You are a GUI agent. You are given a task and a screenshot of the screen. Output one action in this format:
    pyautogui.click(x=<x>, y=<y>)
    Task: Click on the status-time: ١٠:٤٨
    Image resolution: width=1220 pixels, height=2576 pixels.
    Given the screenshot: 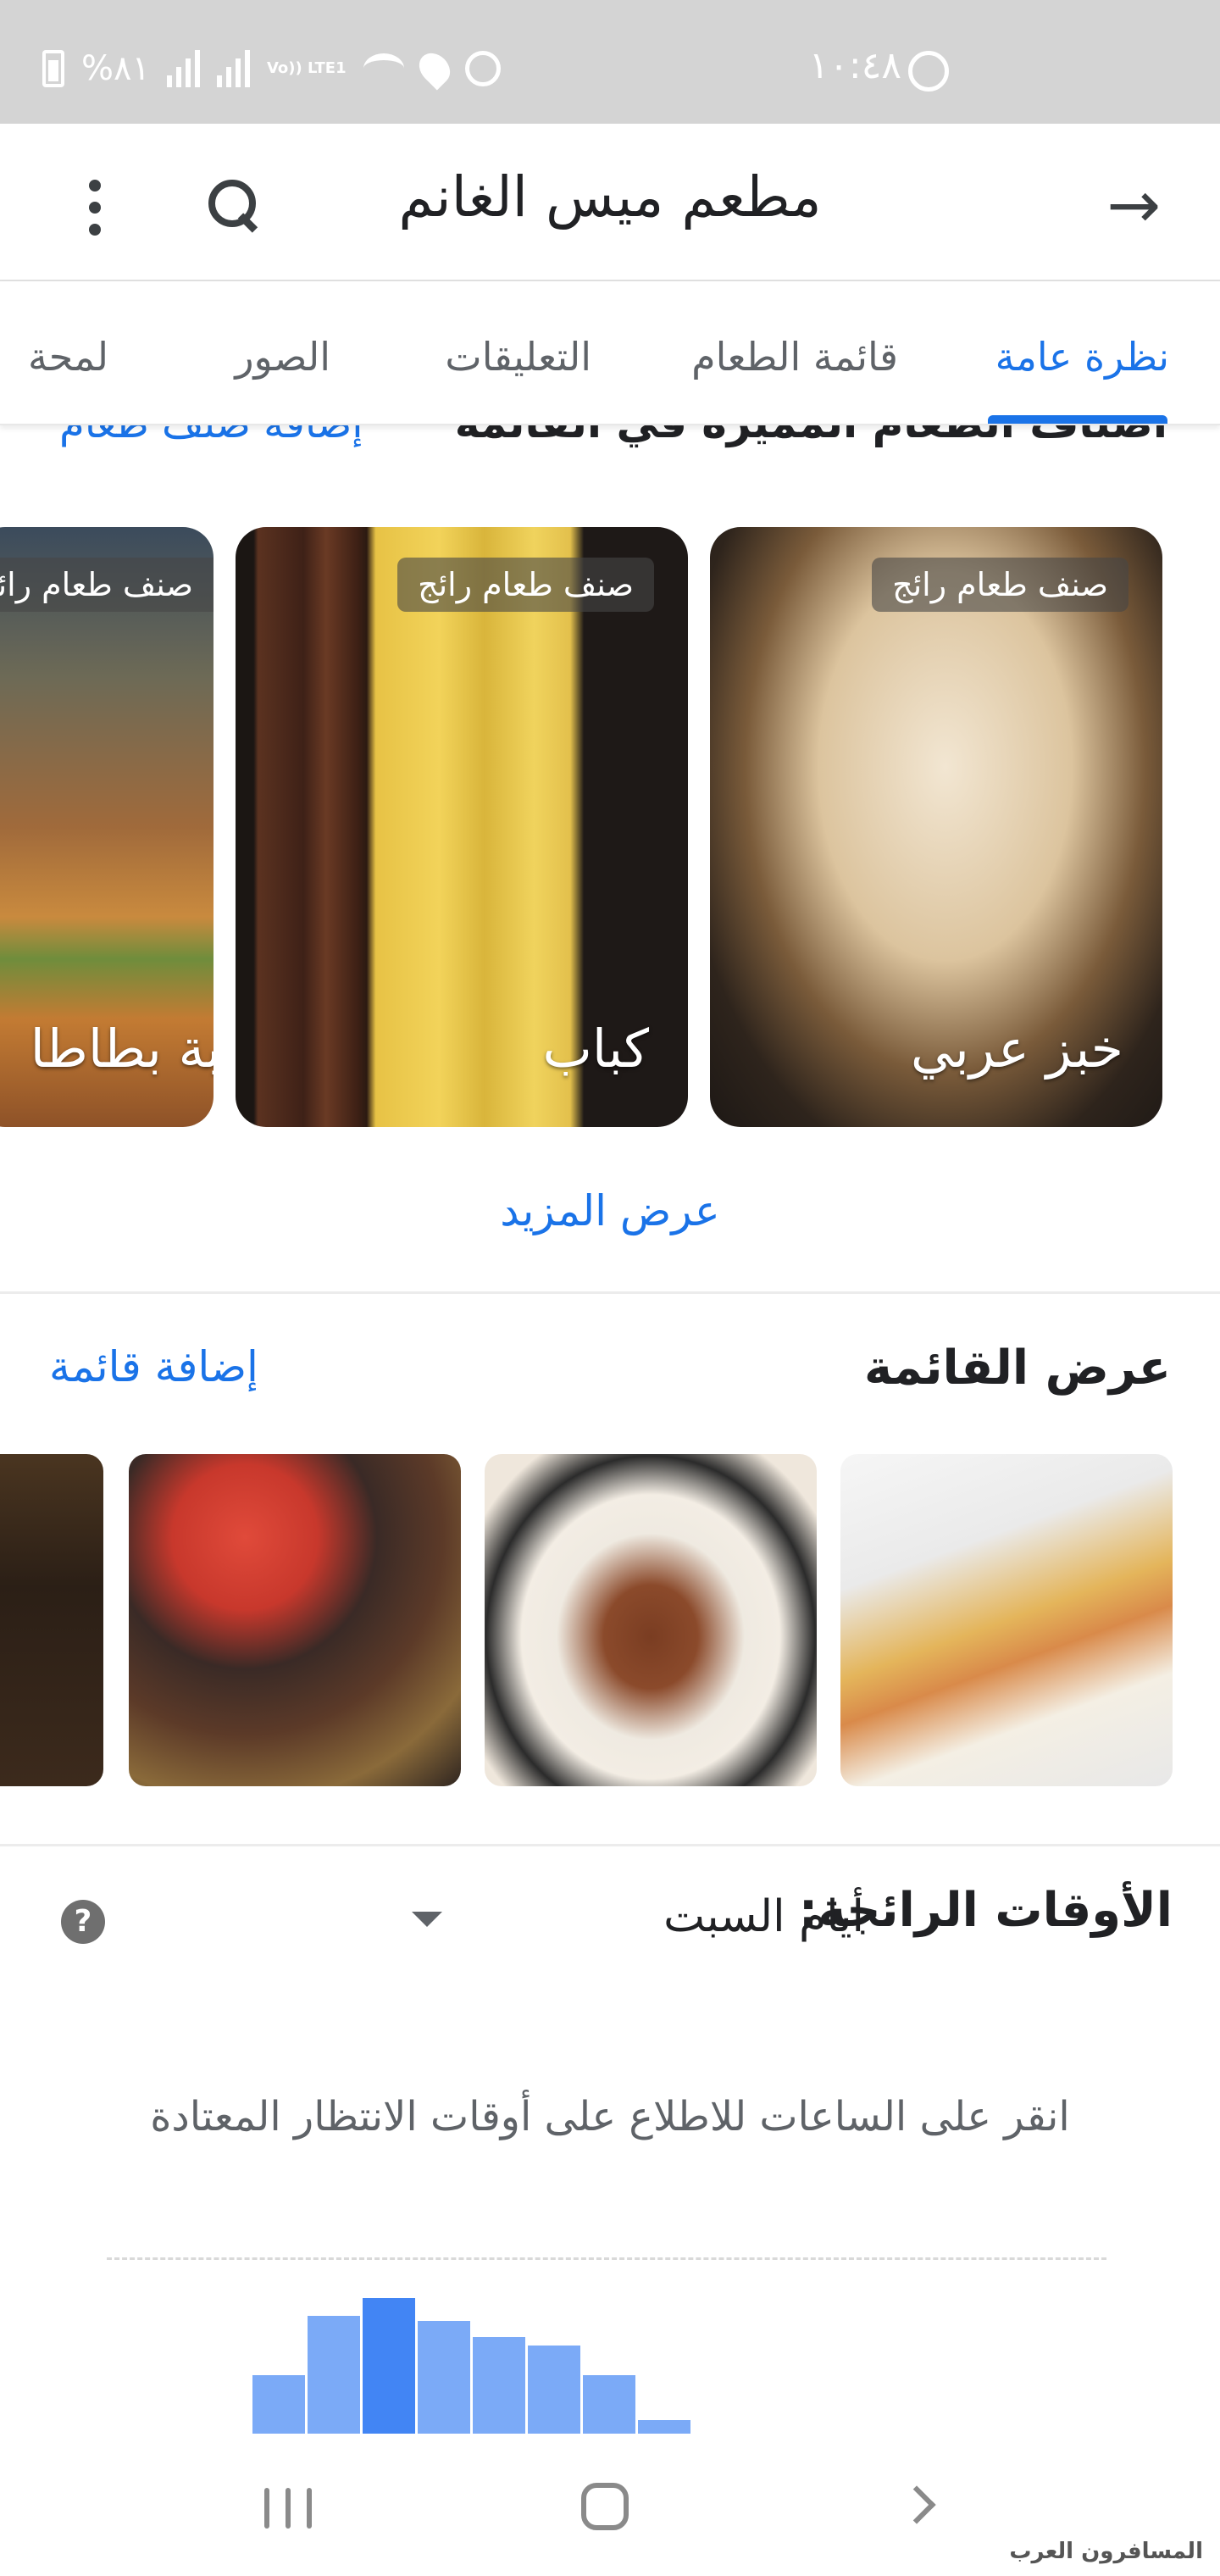 What is the action you would take?
    pyautogui.click(x=854, y=65)
    